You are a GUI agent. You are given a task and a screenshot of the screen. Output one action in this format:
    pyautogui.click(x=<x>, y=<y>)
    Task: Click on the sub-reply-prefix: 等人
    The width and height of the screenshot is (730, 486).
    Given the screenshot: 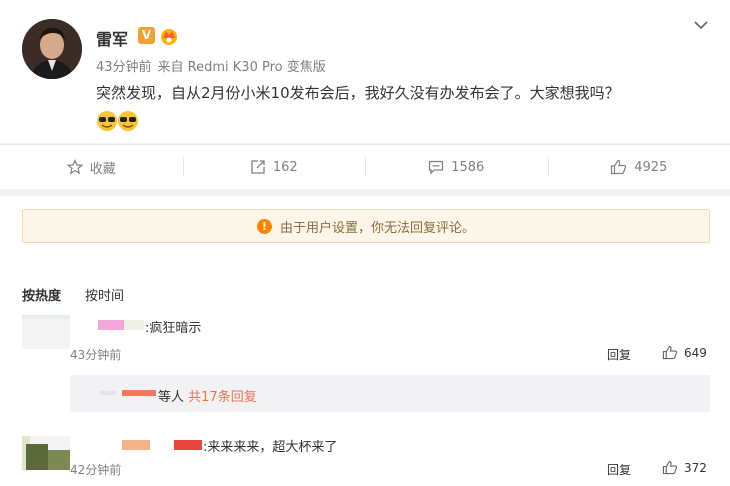 What is the action you would take?
    pyautogui.click(x=171, y=397)
    